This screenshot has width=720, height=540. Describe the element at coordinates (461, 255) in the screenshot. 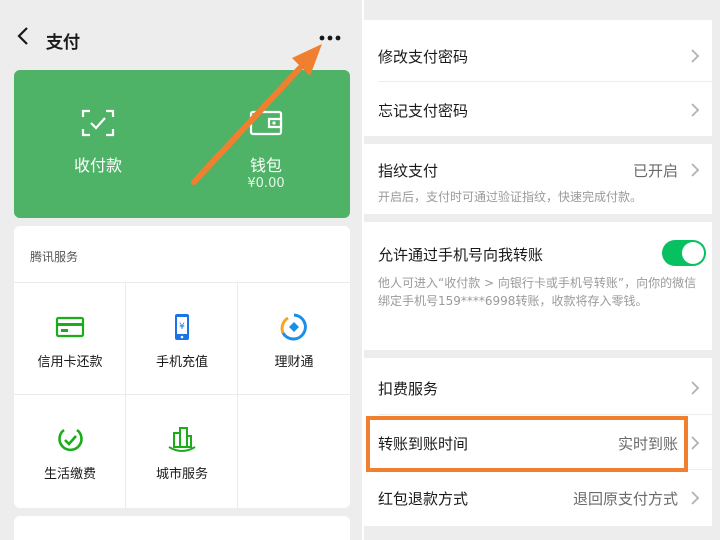

I see `phone-transfer-label: 允许通过手机号向我转账` at that location.